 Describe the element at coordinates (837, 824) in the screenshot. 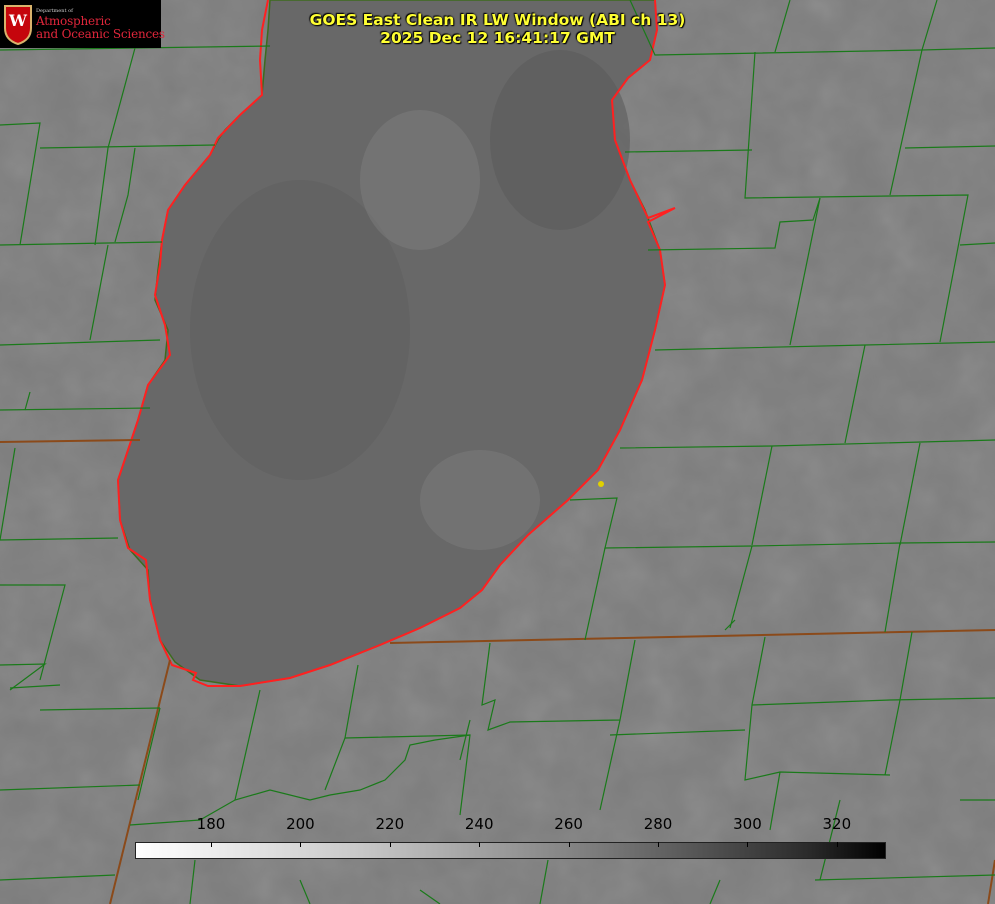

I see `colorbar-tick-label: 320` at that location.